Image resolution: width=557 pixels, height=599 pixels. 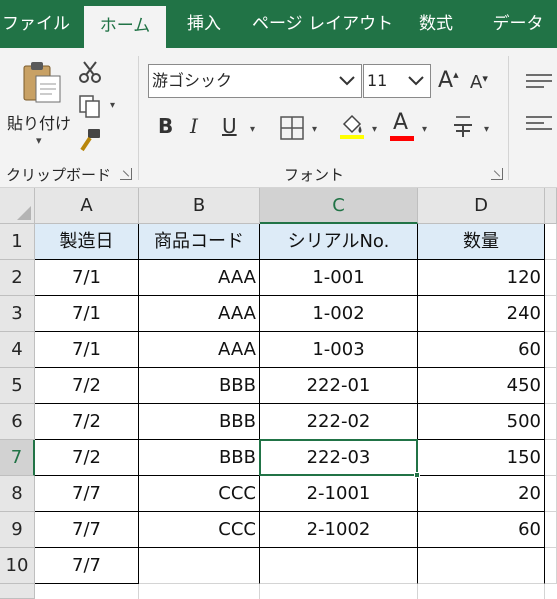 I want to click on borders-dropdown-icon: ▾, so click(x=314, y=129).